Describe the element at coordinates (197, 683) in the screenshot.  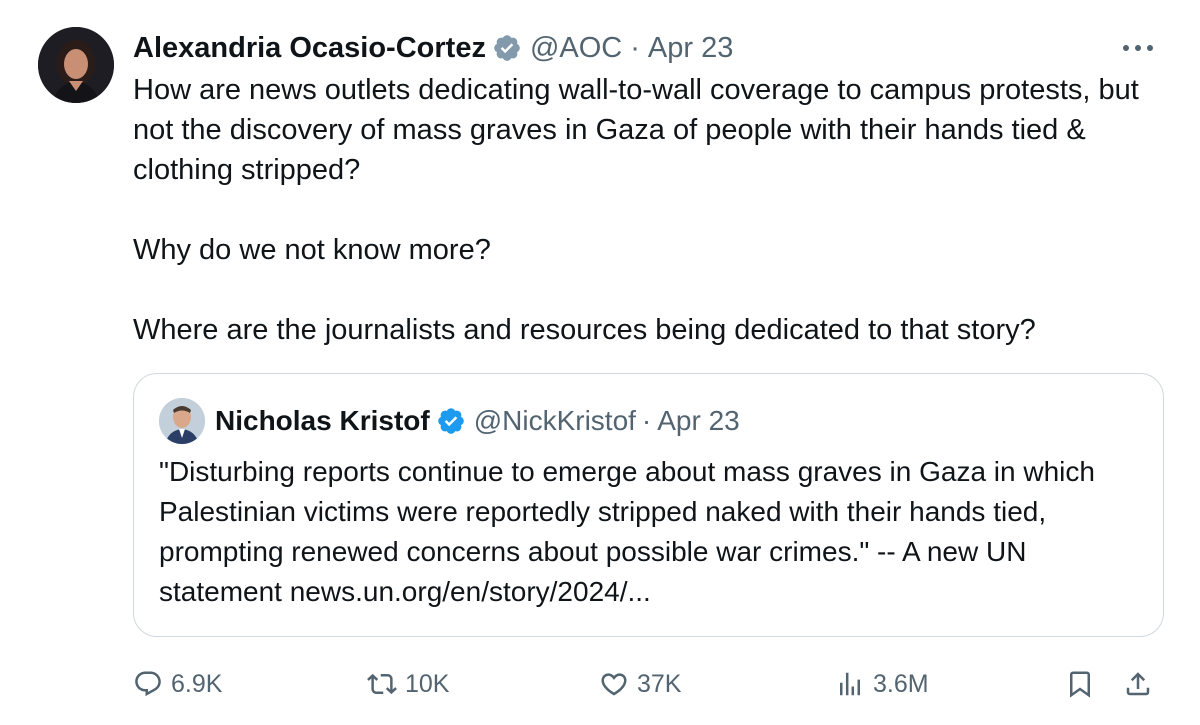
I see `reply-count: 6.9K` at that location.